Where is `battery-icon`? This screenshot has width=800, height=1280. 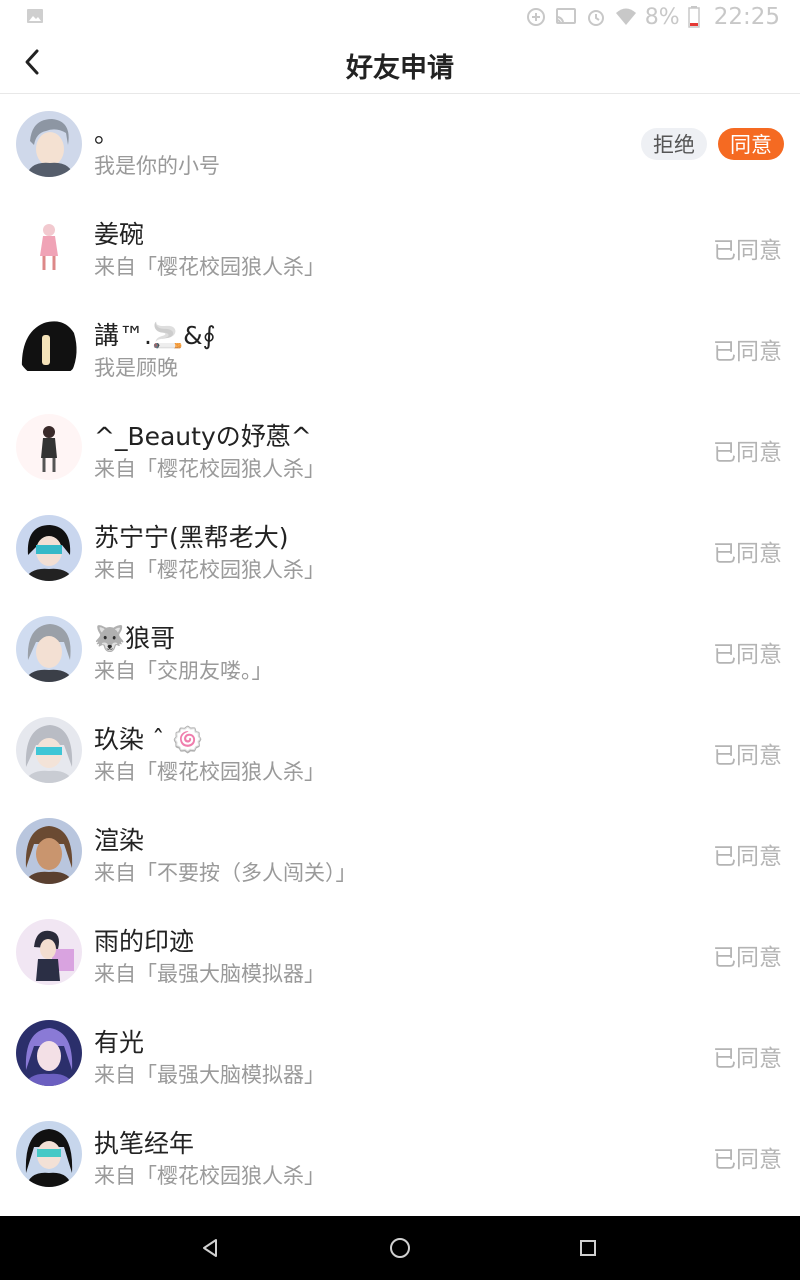 battery-icon is located at coordinates (693, 17).